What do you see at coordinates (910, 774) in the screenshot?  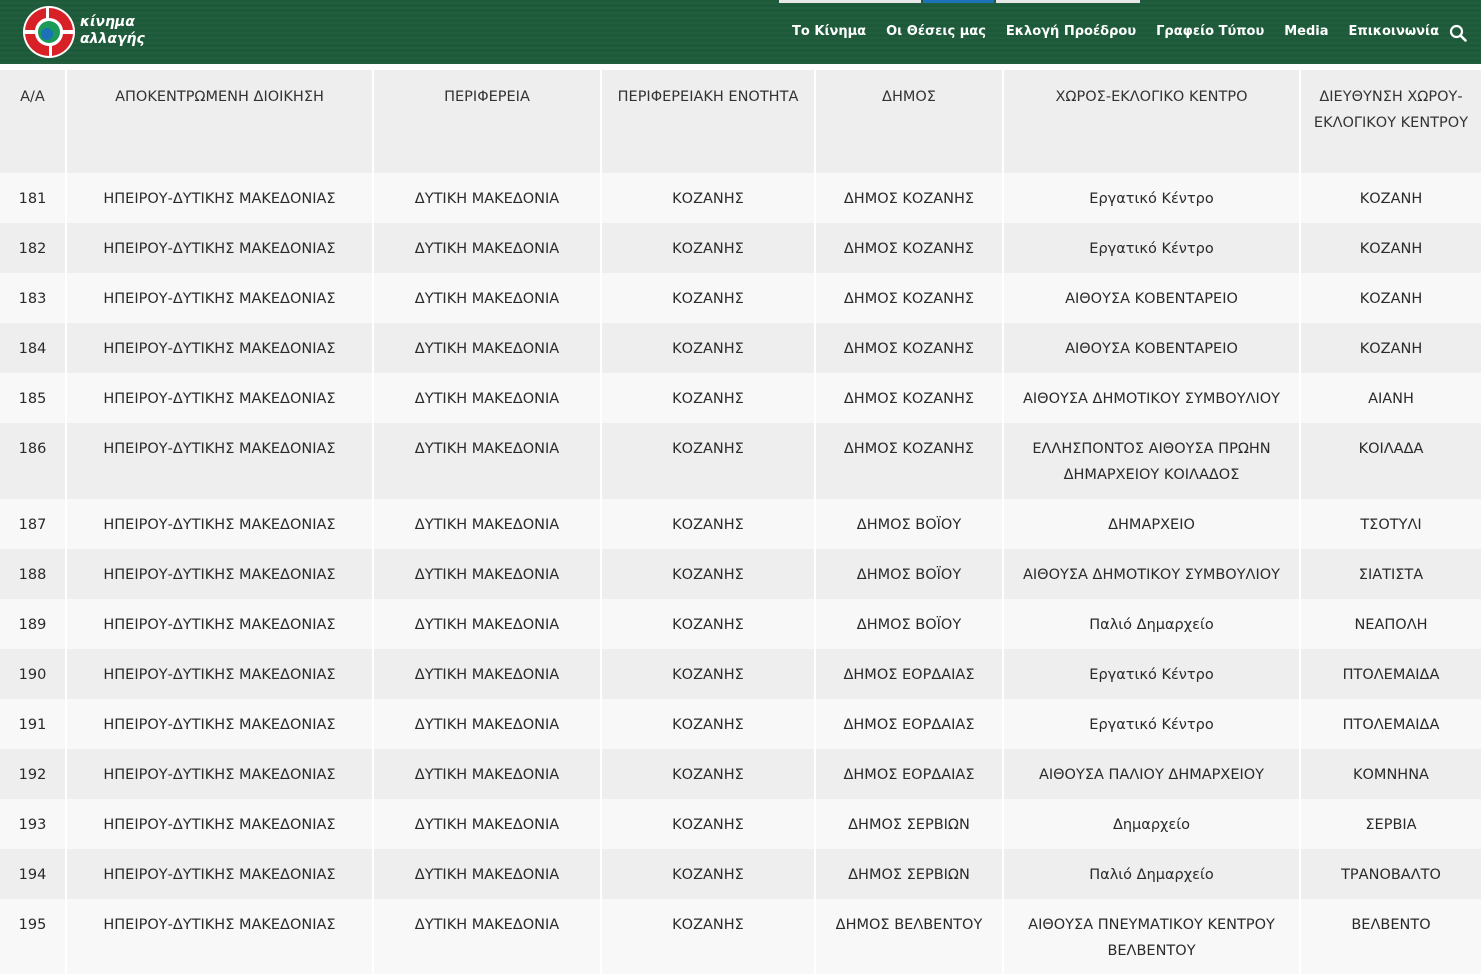 I see `cell-municipality: ΔΗΜΟΣ ΕΟΡΔΑΙΑΣ` at bounding box center [910, 774].